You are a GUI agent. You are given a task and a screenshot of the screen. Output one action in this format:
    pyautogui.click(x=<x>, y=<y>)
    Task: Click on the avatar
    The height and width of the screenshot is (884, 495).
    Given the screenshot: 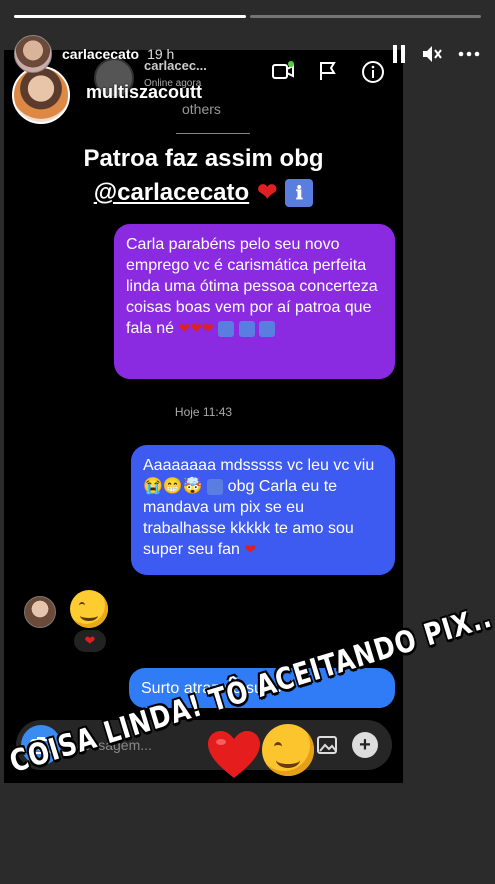 What is the action you would take?
    pyautogui.click(x=40, y=612)
    